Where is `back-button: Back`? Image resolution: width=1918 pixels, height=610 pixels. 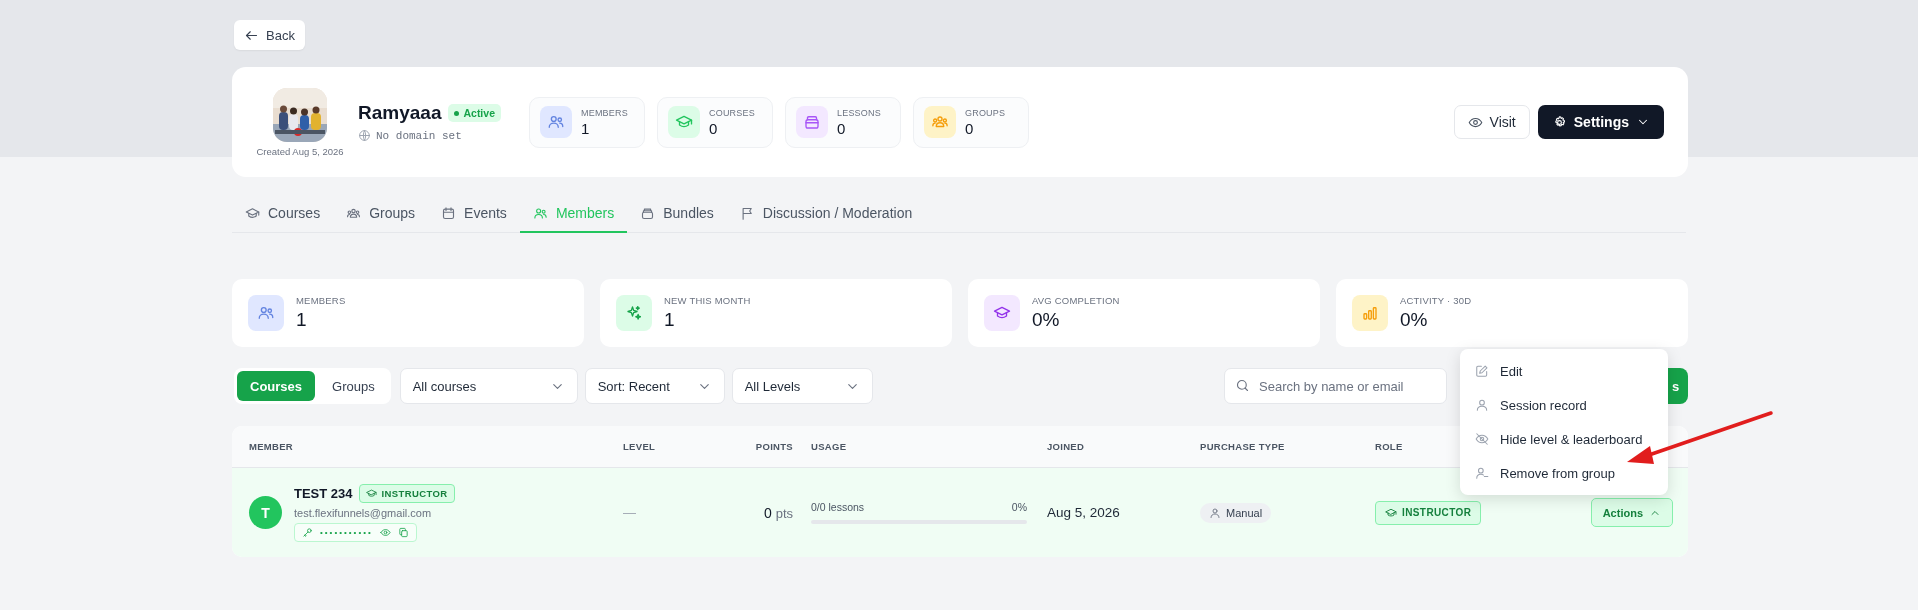
back-button: Back is located at coordinates (269, 35).